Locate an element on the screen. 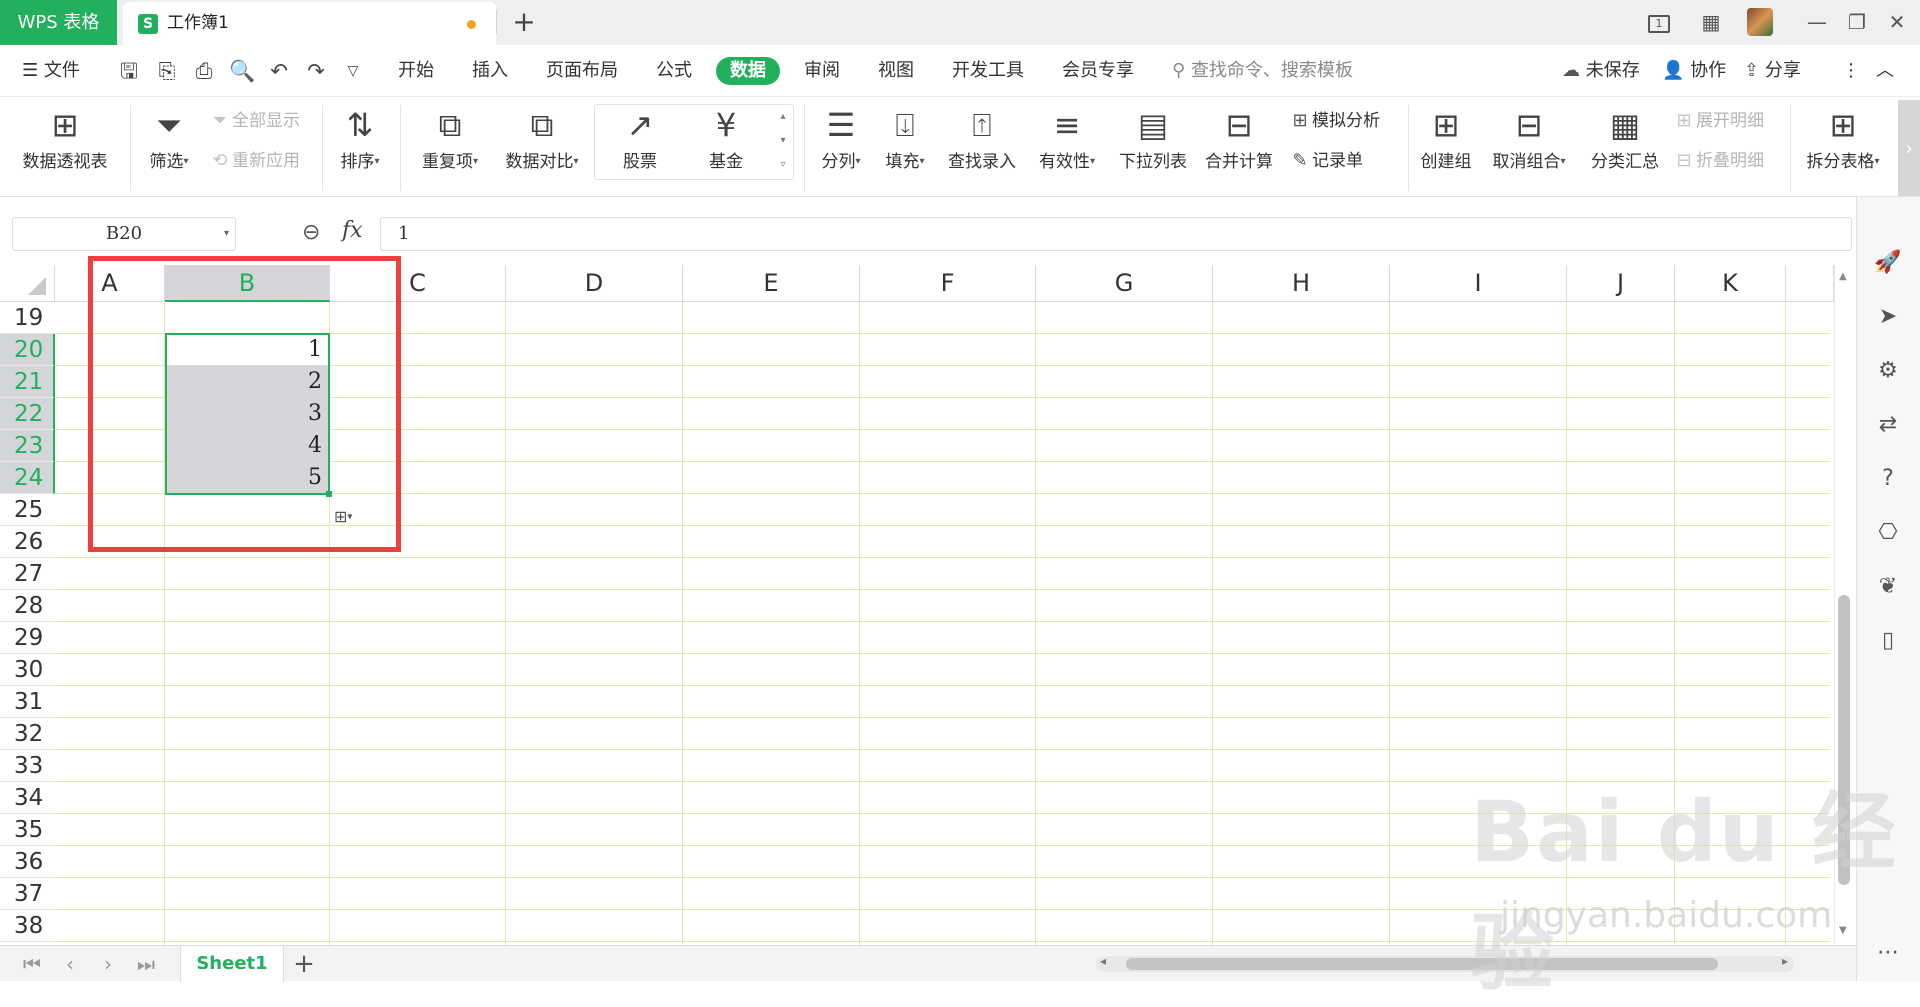 The image size is (1920, 1007). row-header-26: 26 is located at coordinates (27, 542).